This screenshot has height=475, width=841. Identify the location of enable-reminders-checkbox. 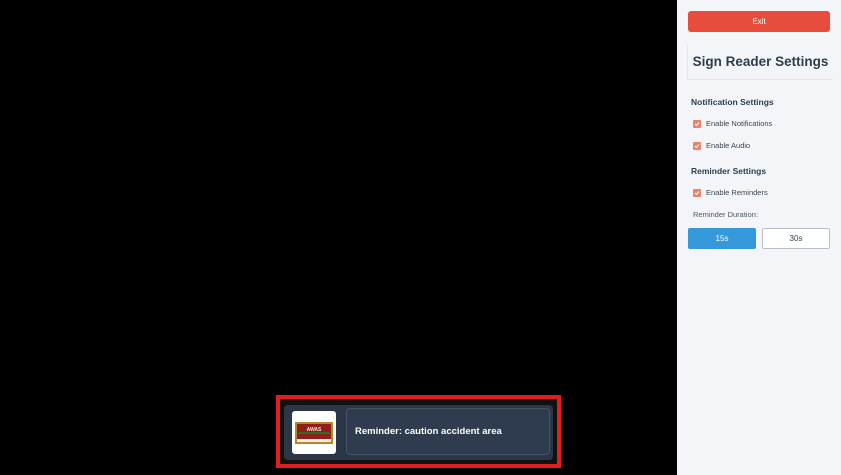
(697, 192).